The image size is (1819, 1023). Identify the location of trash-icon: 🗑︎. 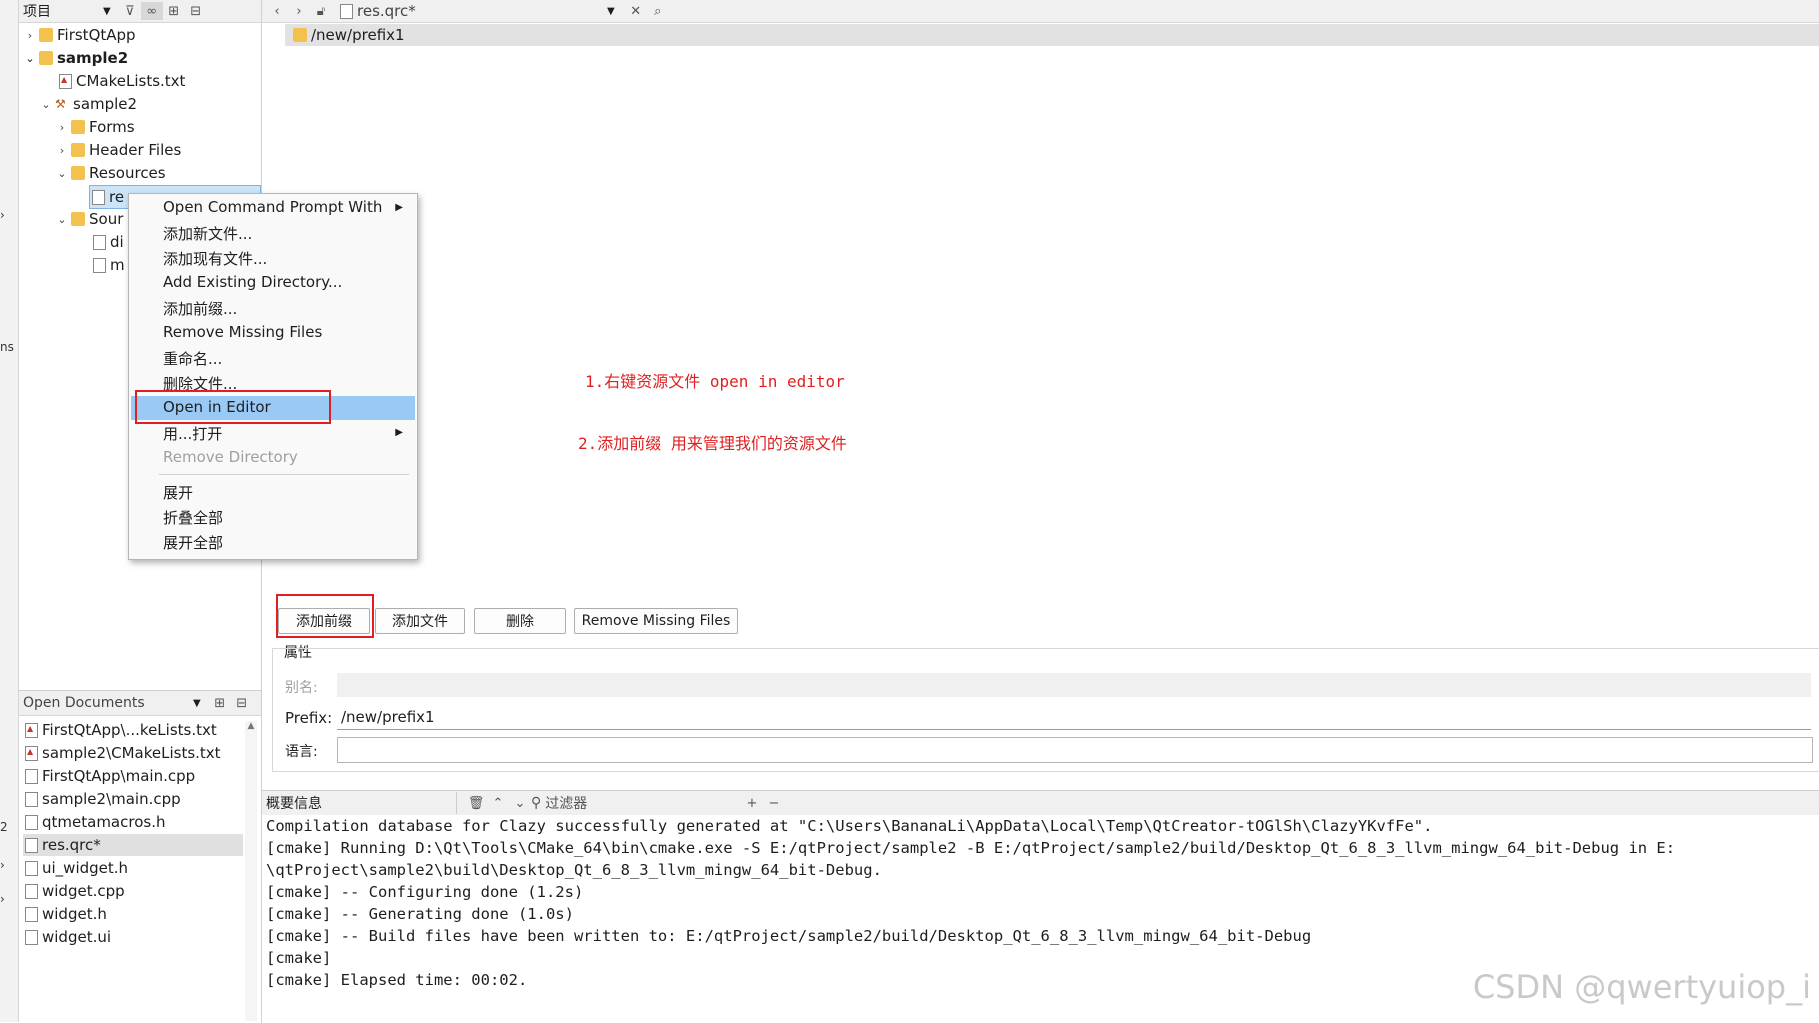
(476, 803).